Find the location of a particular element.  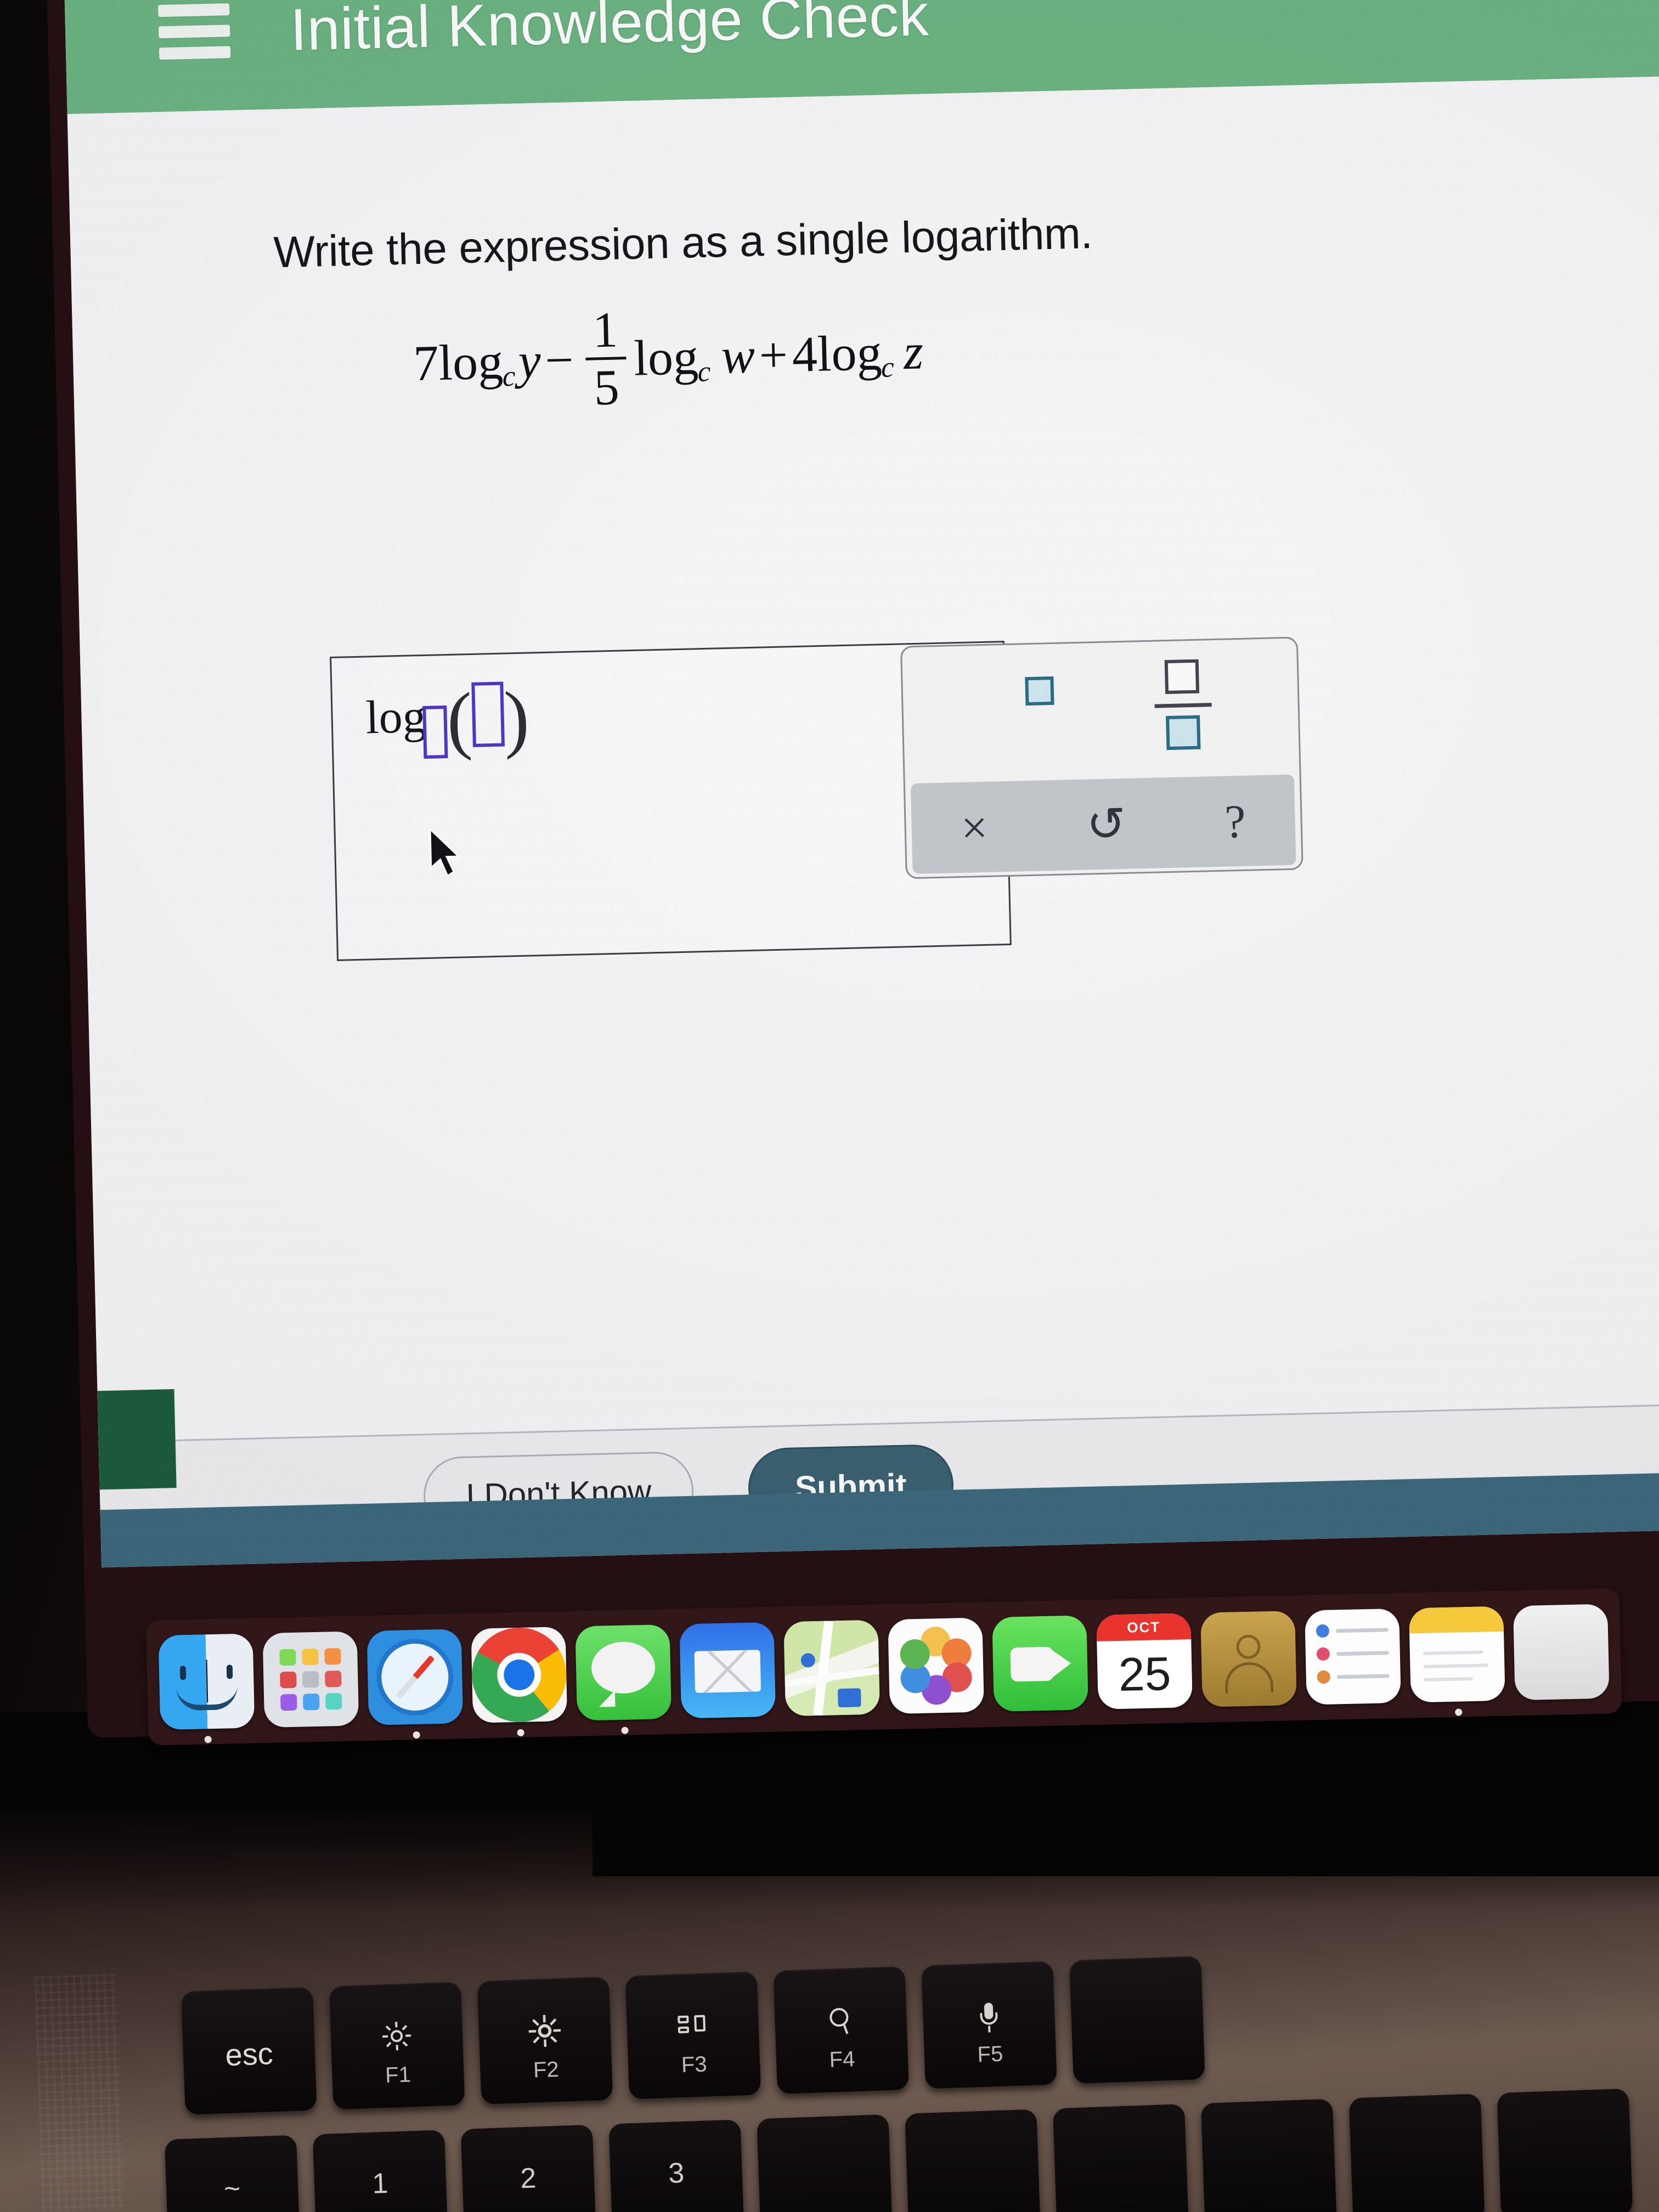

expr-arg-3: z is located at coordinates (913, 351).